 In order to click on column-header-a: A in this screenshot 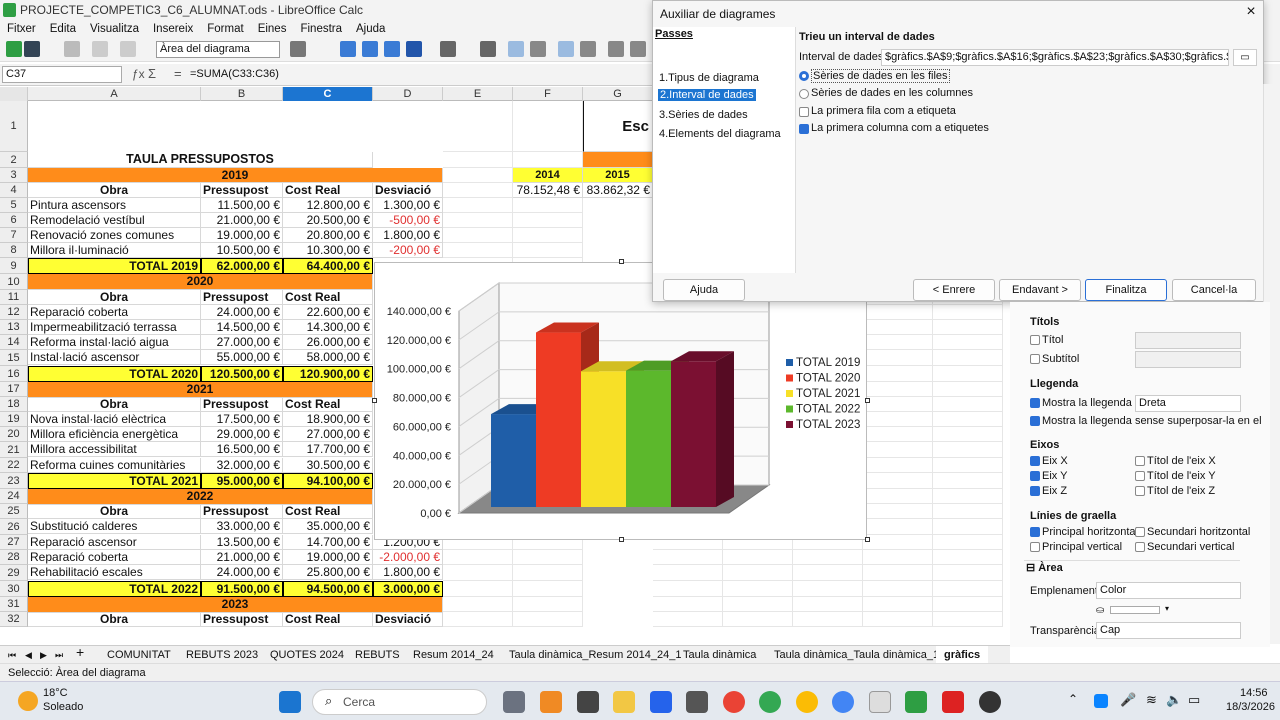, I will do `click(114, 94)`.